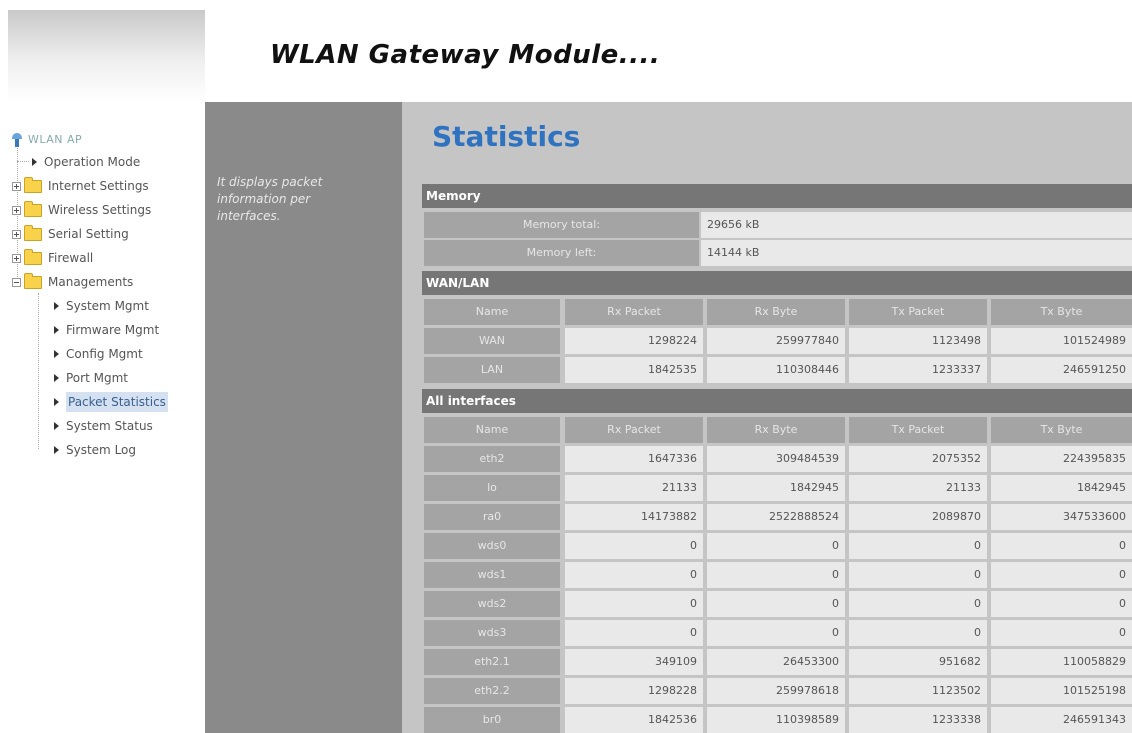 This screenshot has width=1132, height=733. I want to click on sidebar-item-label: Internet Settings, so click(98, 186).